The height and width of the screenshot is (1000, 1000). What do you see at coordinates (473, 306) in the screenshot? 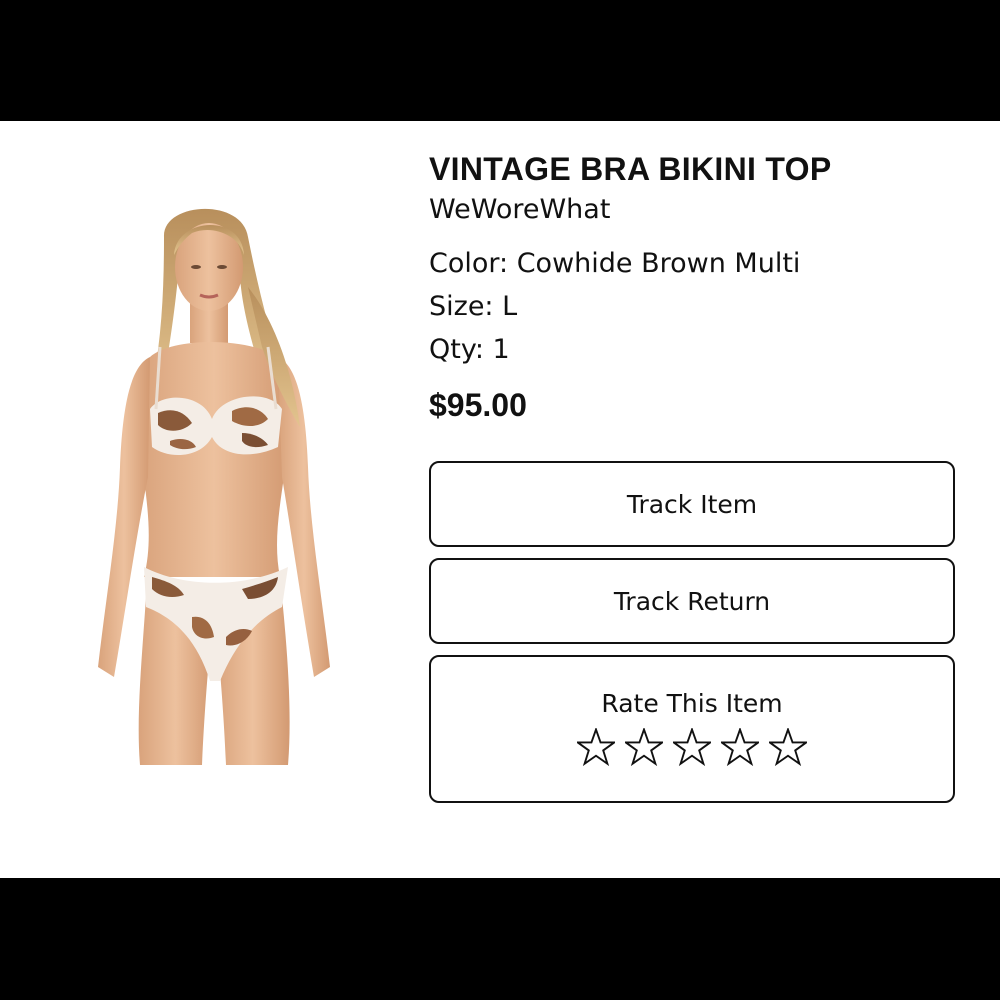
I see `product-size: Size: L` at bounding box center [473, 306].